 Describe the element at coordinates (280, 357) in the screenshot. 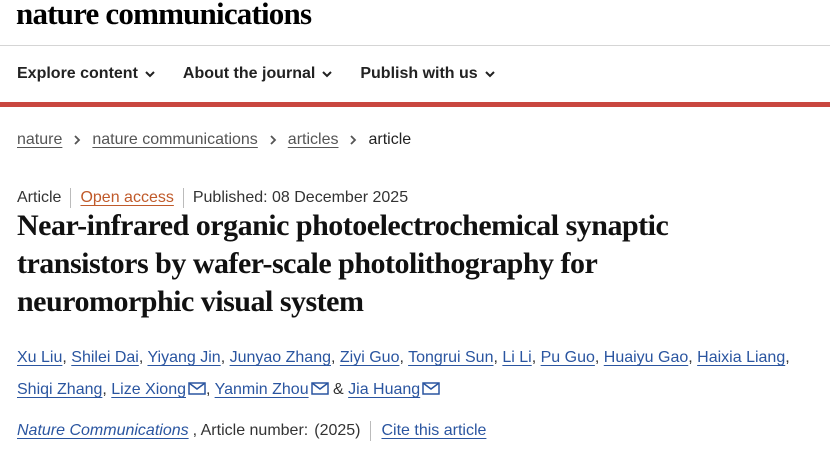

I see `author-link: Junyao Zhang` at that location.